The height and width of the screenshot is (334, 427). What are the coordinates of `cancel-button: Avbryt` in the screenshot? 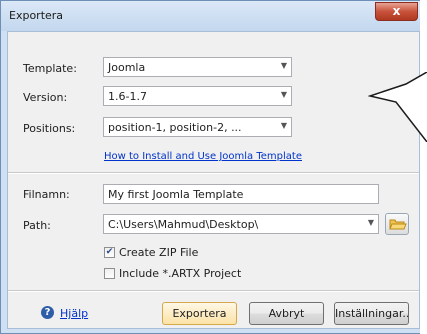 It's located at (286, 313).